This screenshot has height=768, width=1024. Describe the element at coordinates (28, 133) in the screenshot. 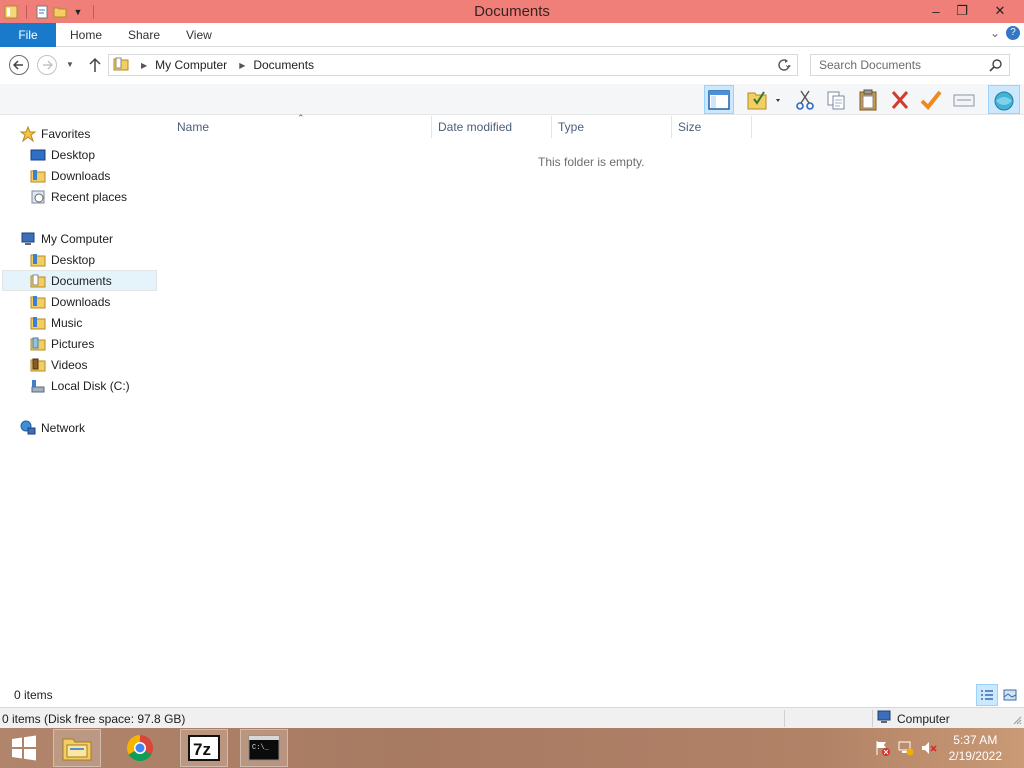

I see `star-icon` at that location.